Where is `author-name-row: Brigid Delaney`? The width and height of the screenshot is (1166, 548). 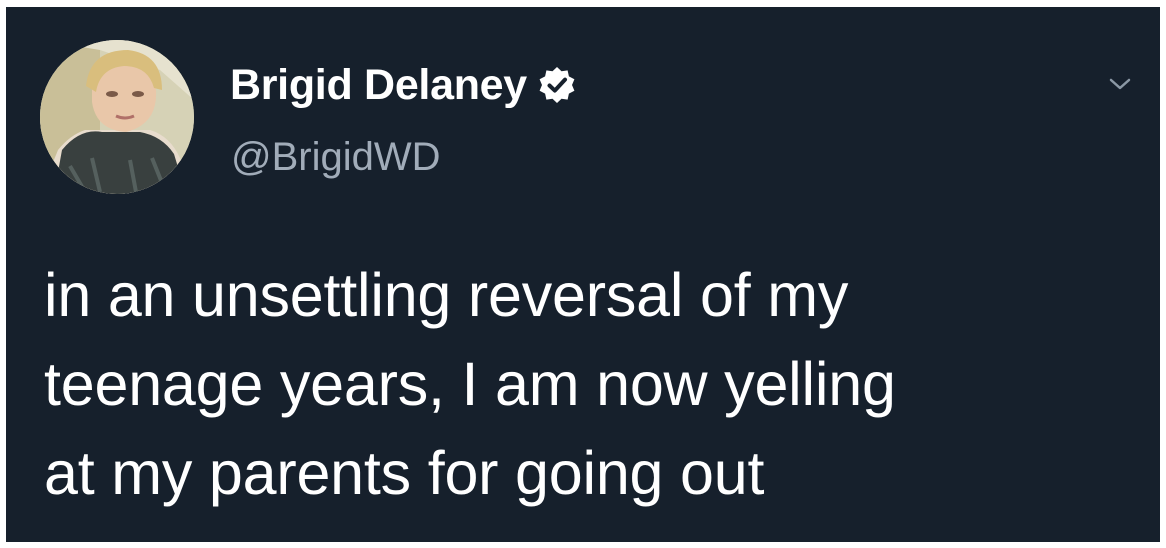
author-name-row: Brigid Delaney is located at coordinates (403, 85).